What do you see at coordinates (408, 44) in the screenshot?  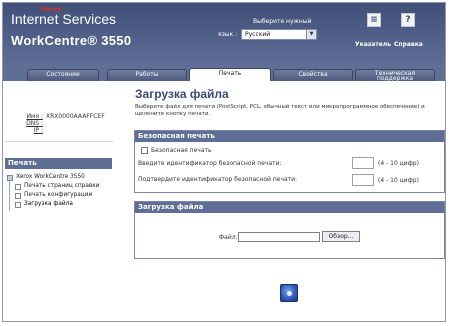 I see `help-link: Справка` at bounding box center [408, 44].